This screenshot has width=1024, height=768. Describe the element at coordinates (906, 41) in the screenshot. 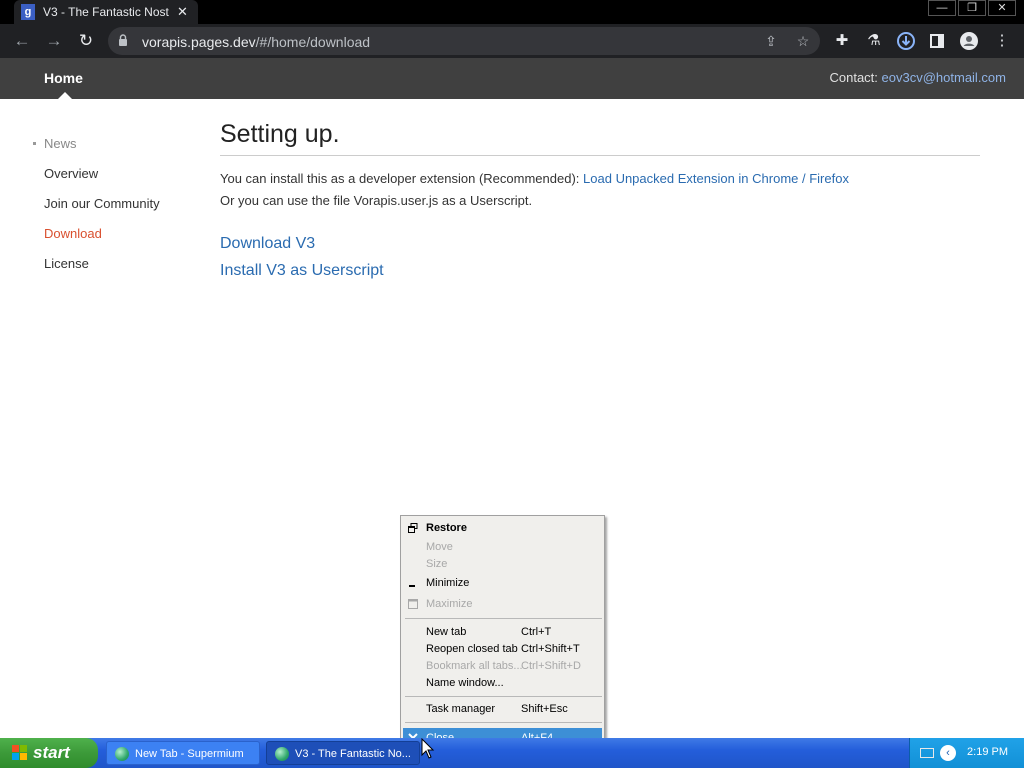

I see `download-icon` at that location.